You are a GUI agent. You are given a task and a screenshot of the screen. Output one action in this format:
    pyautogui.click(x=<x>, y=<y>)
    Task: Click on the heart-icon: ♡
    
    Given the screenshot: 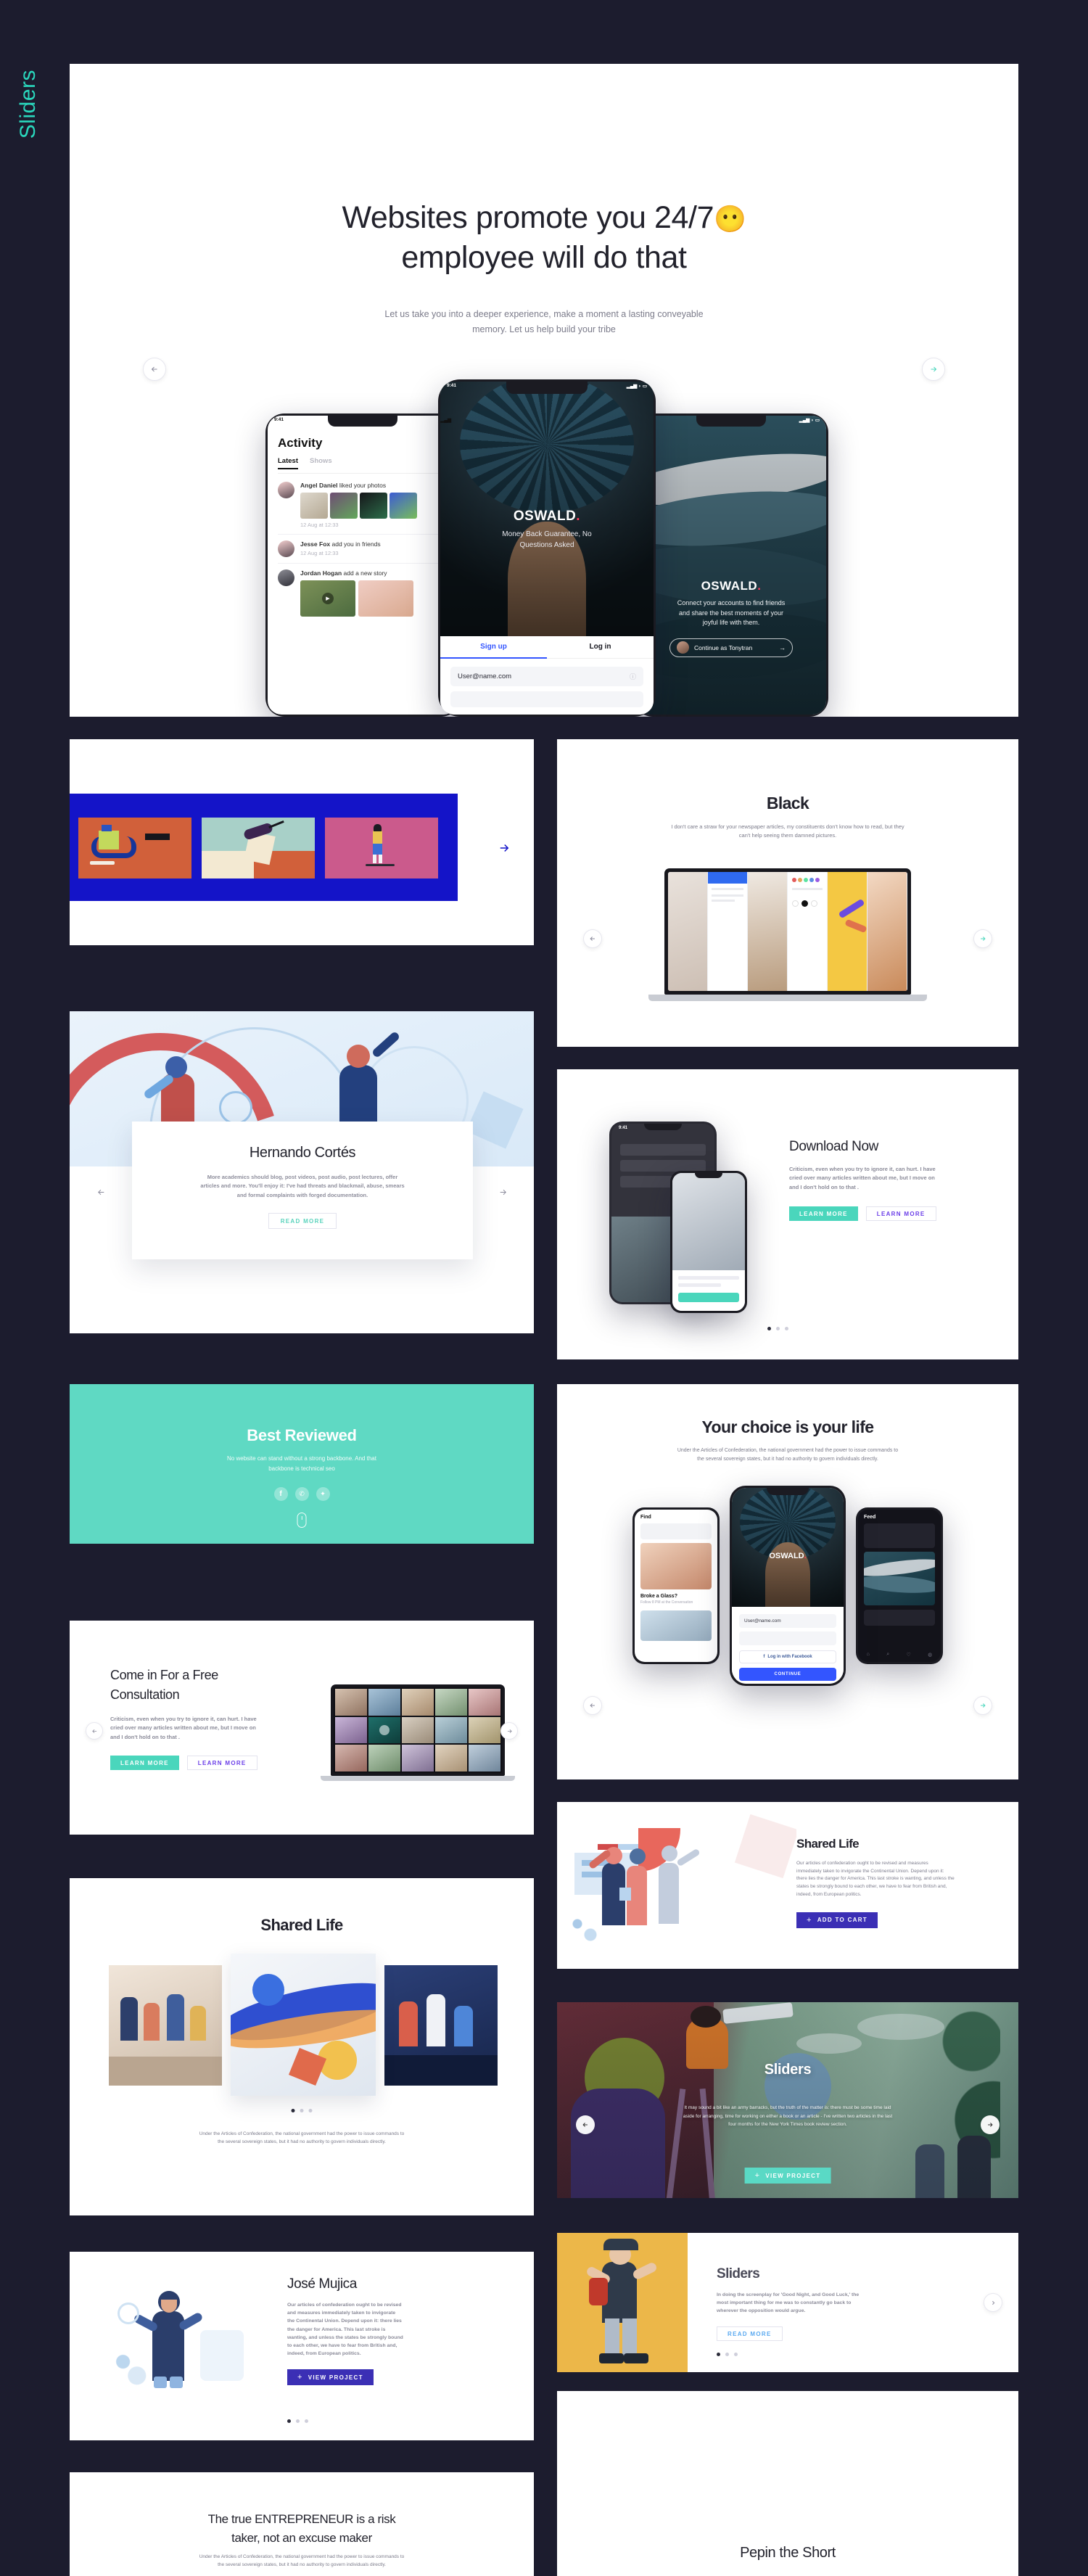 What is the action you would take?
    pyautogui.click(x=909, y=1655)
    